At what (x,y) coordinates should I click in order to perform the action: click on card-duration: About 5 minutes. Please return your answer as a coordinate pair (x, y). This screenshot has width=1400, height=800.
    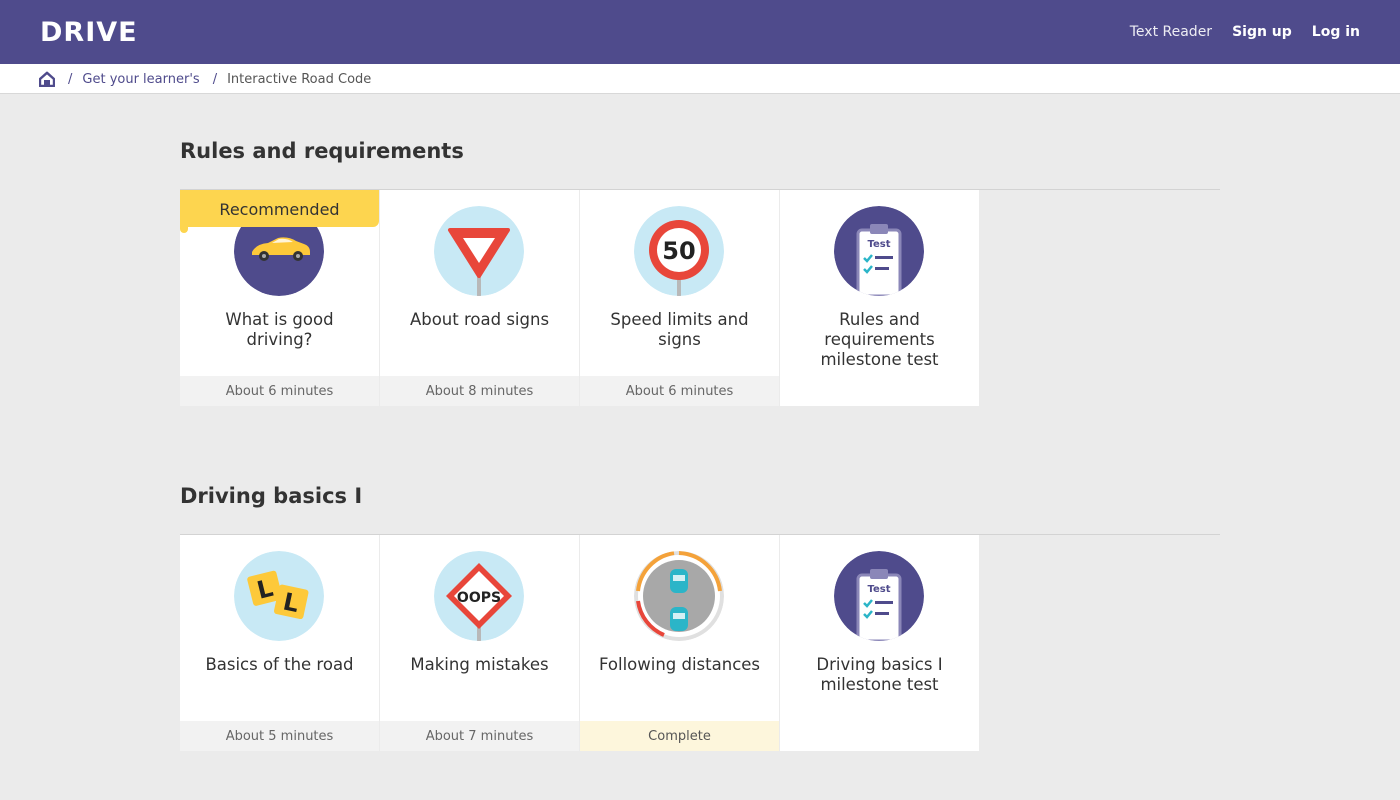
    Looking at the image, I should click on (279, 736).